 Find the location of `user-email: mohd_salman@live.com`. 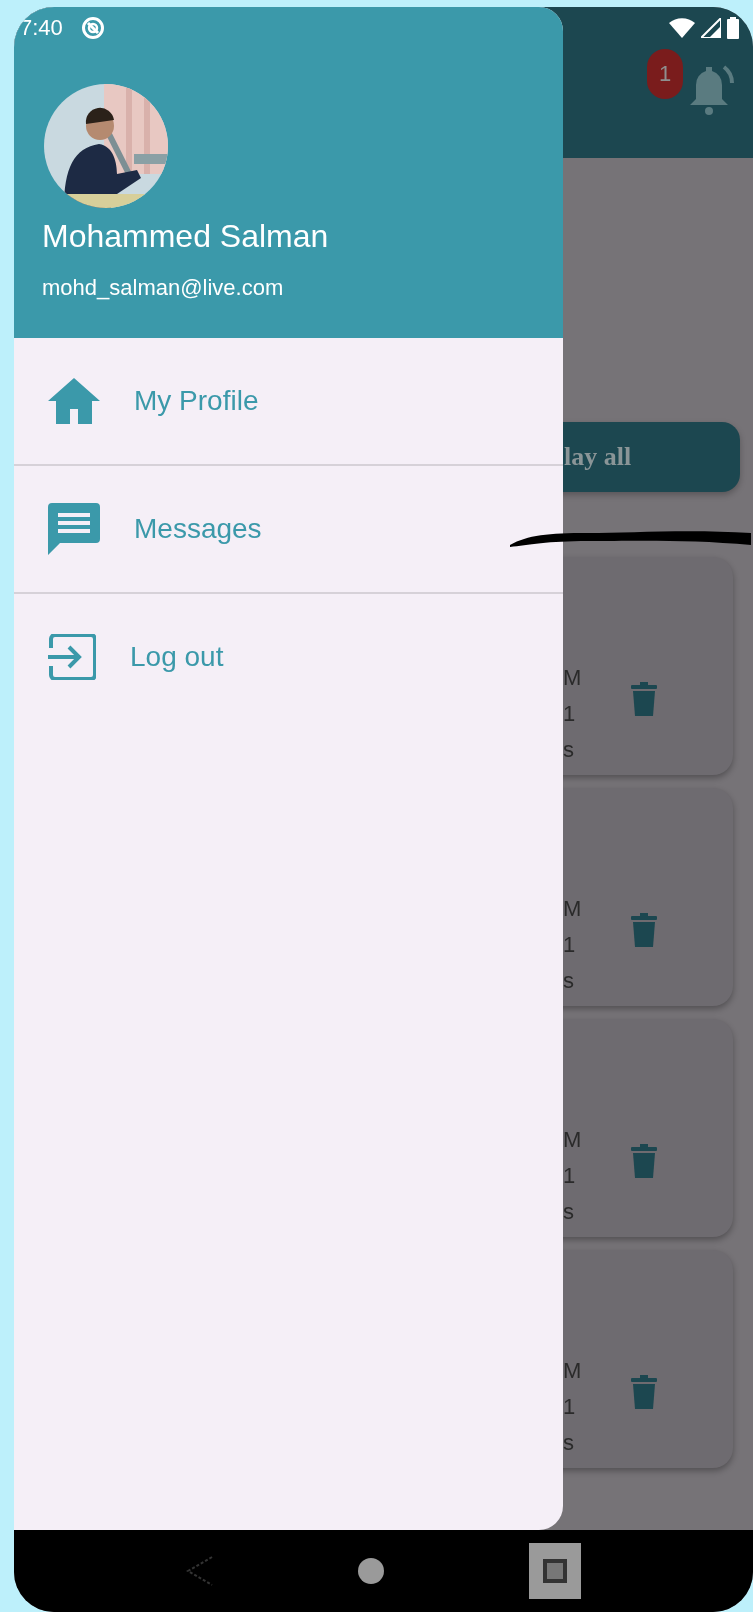

user-email: mohd_salman@live.com is located at coordinates (163, 288).